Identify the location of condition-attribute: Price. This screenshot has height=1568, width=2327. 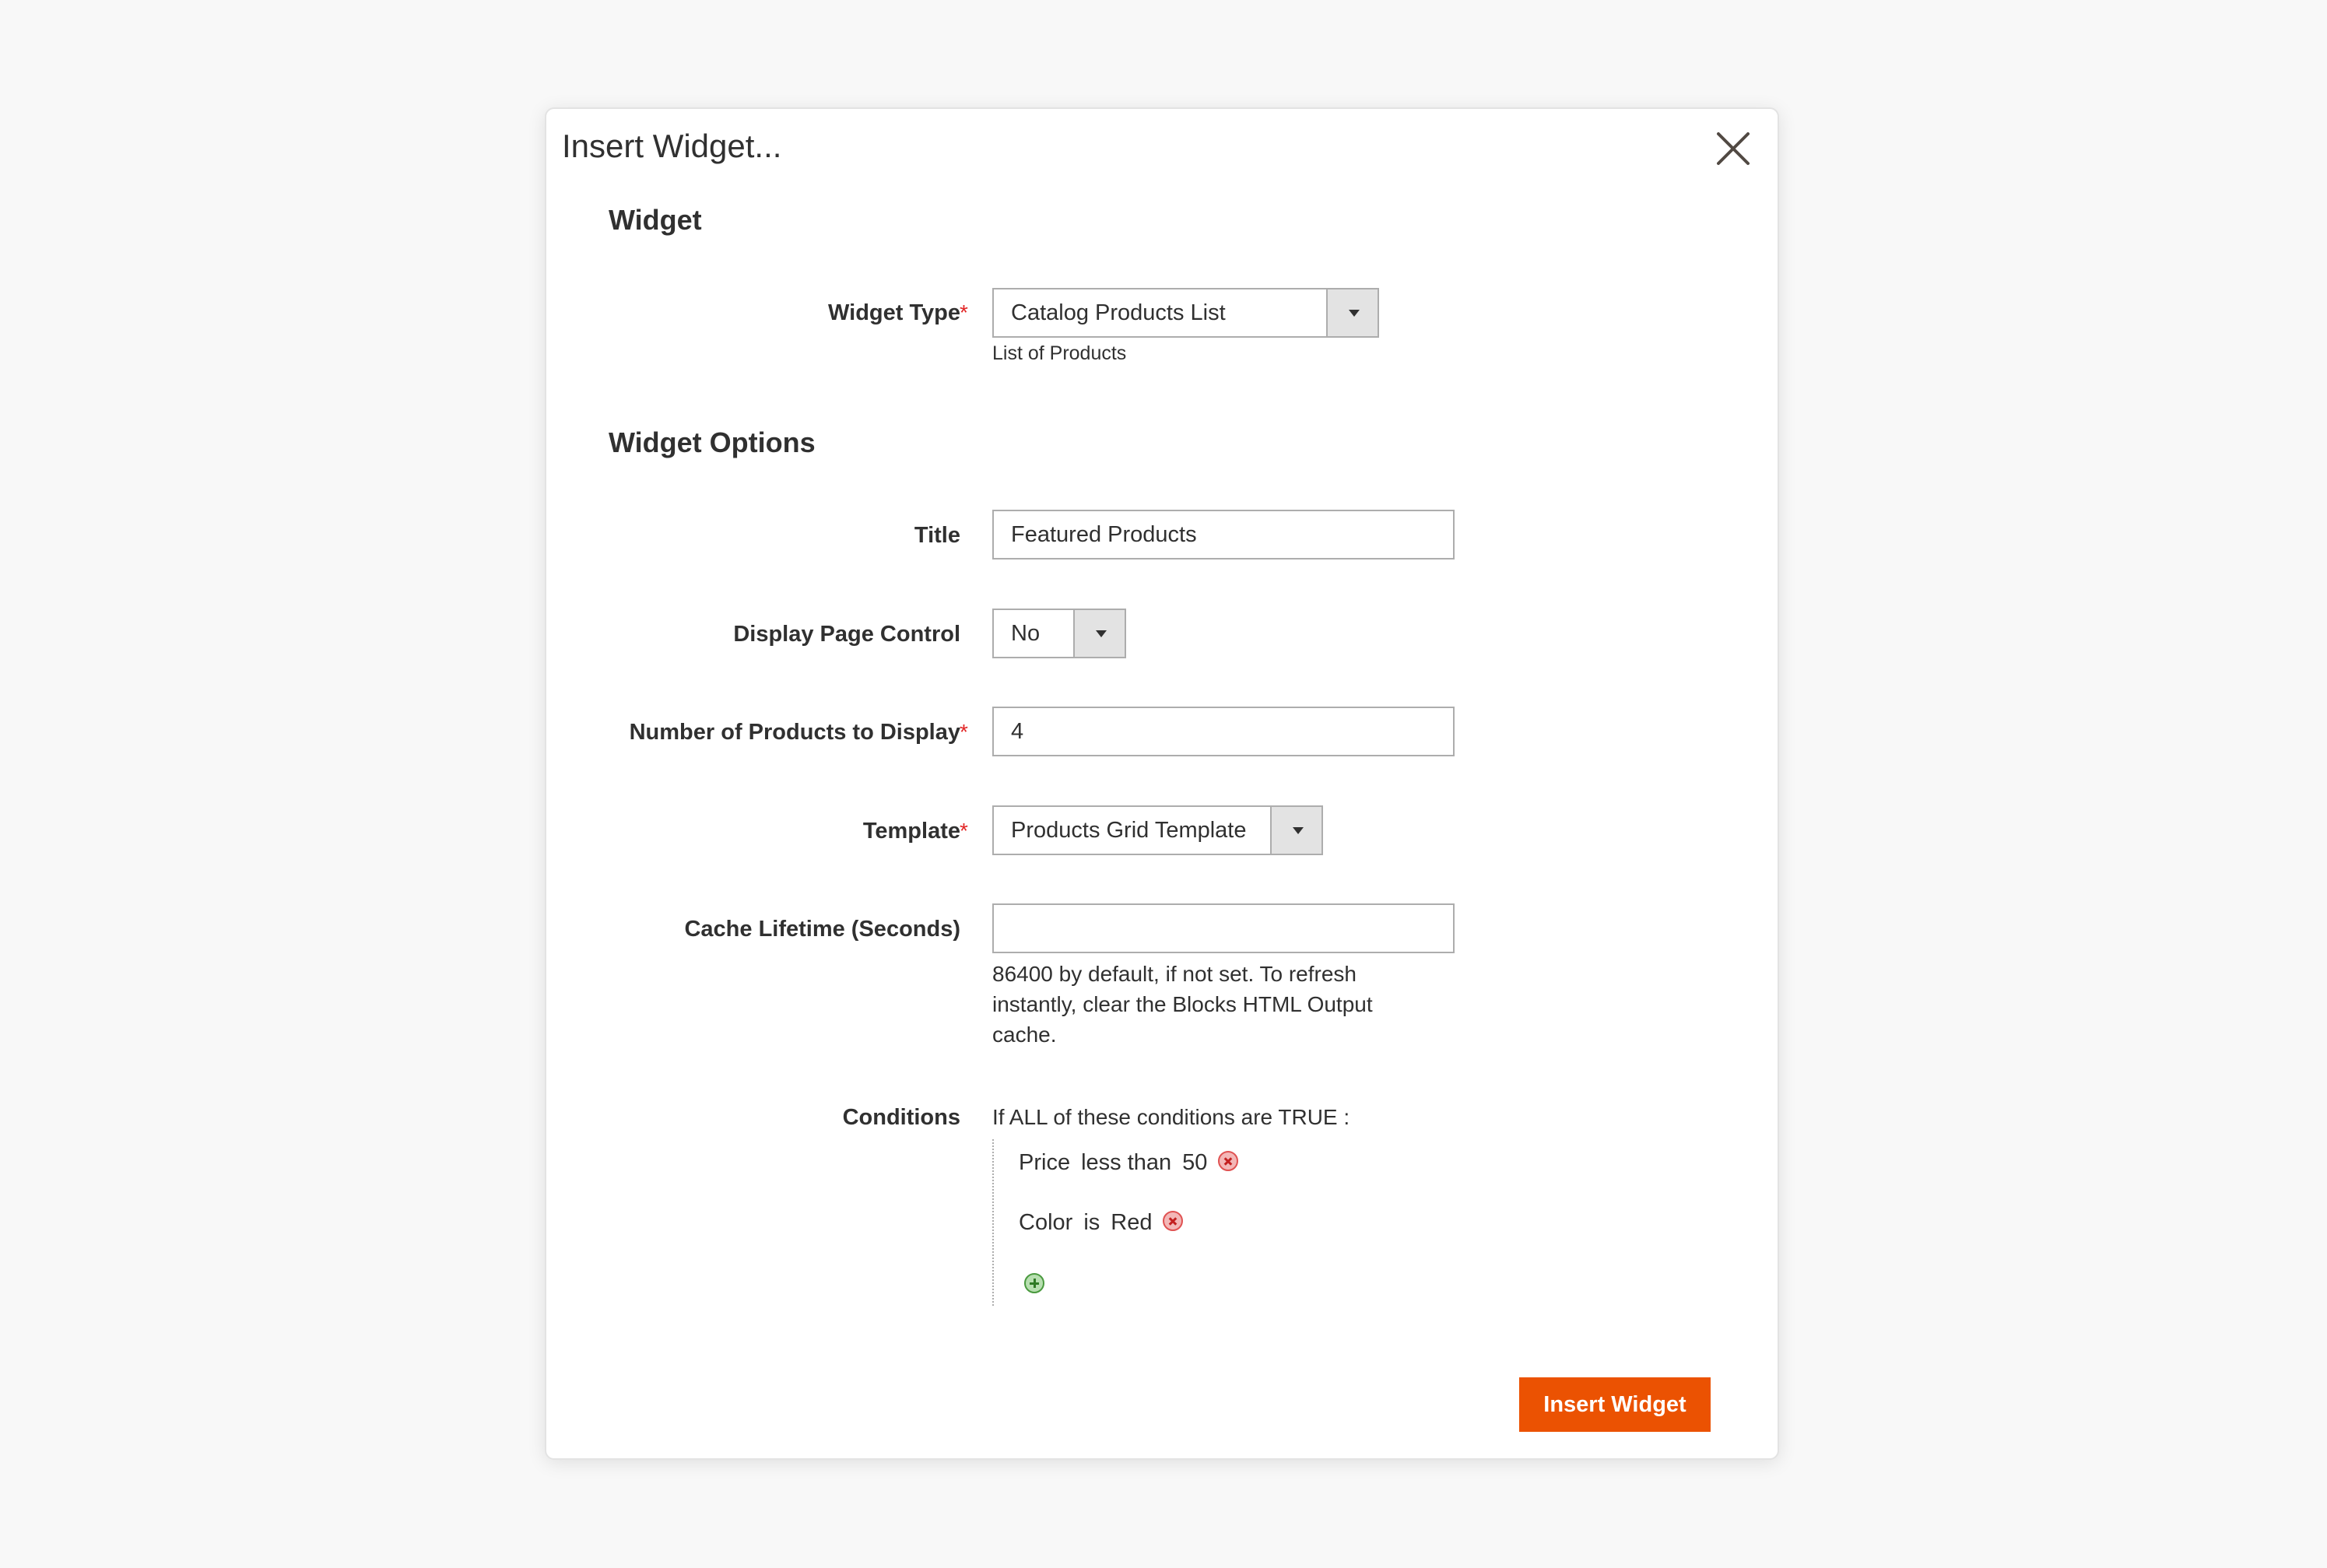
(1044, 1162).